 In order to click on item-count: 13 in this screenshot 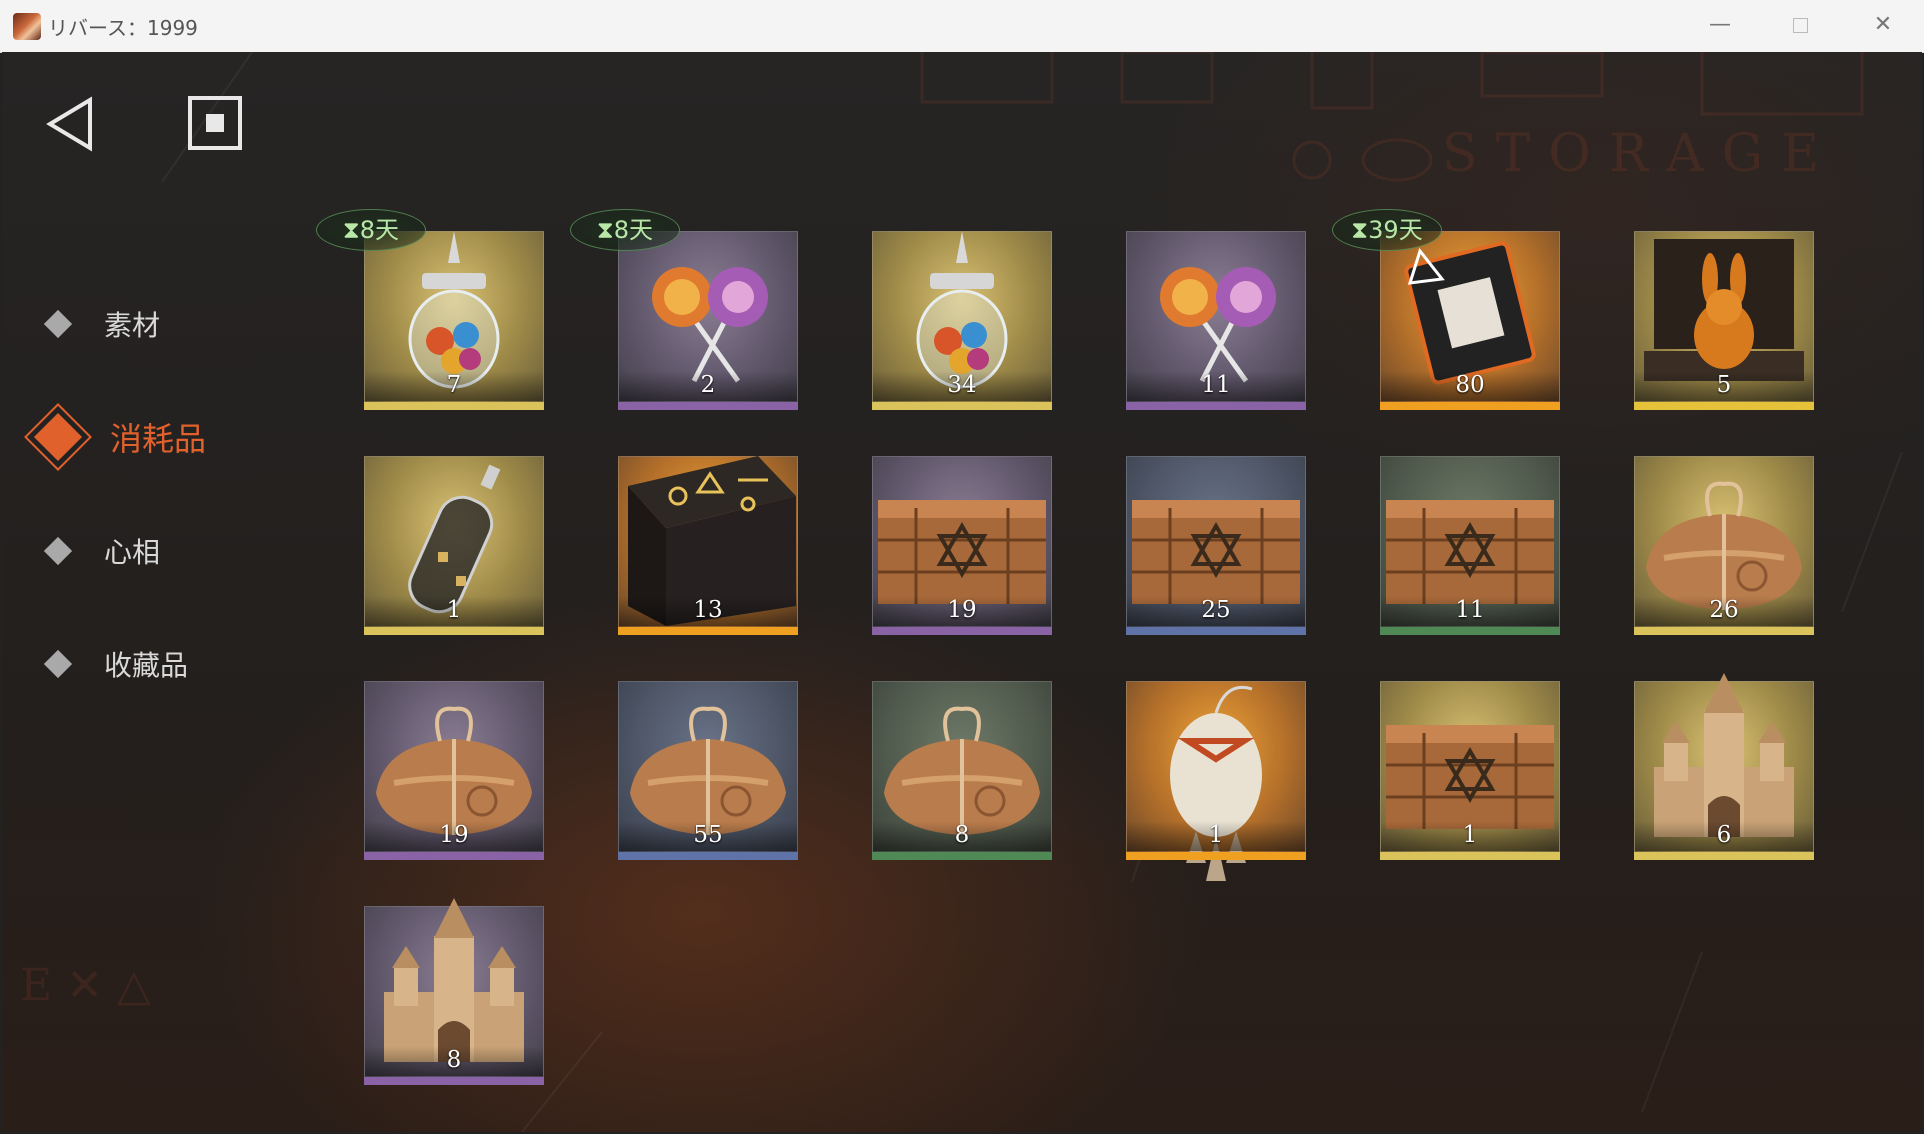, I will do `click(708, 610)`.